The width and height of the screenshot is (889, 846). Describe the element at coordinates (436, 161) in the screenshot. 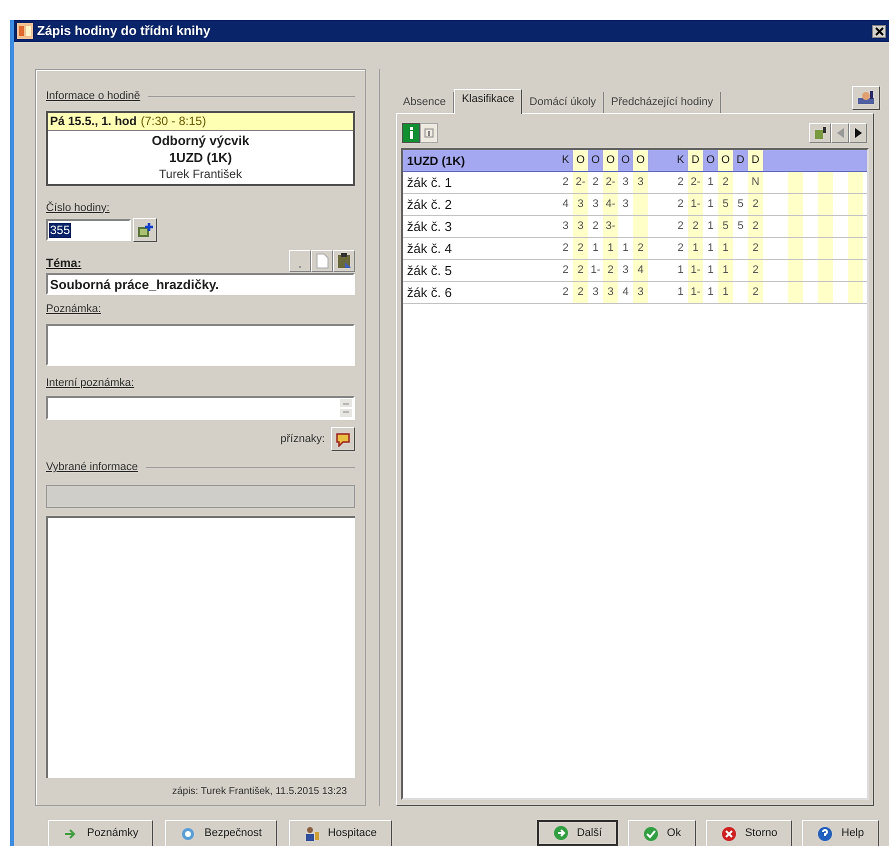

I see `class-header: 1UZD (1K)` at that location.